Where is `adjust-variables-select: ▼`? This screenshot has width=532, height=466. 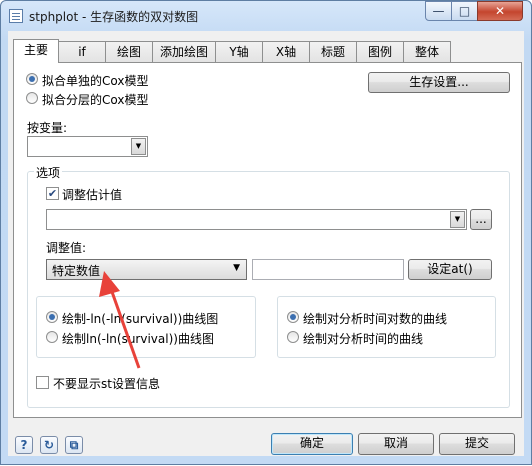 adjust-variables-select: ▼ is located at coordinates (256, 219).